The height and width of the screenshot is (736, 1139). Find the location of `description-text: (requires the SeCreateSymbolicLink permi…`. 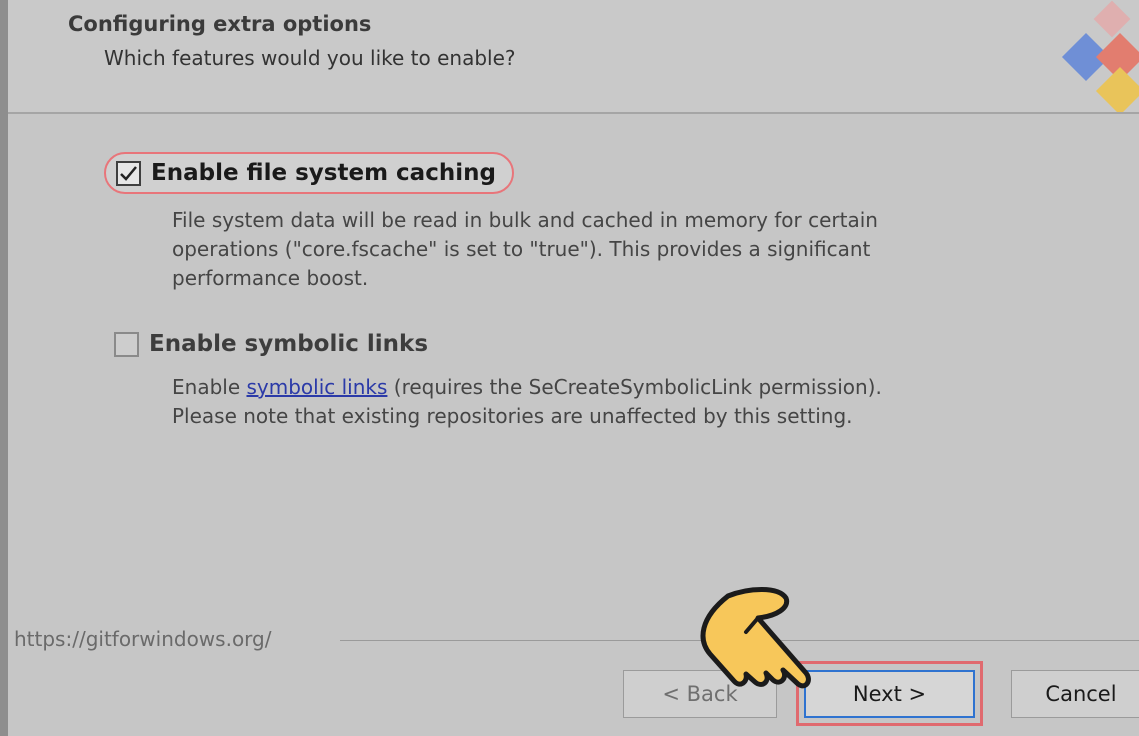

description-text: (requires the SeCreateSymbolicLink permi… is located at coordinates (634, 387).